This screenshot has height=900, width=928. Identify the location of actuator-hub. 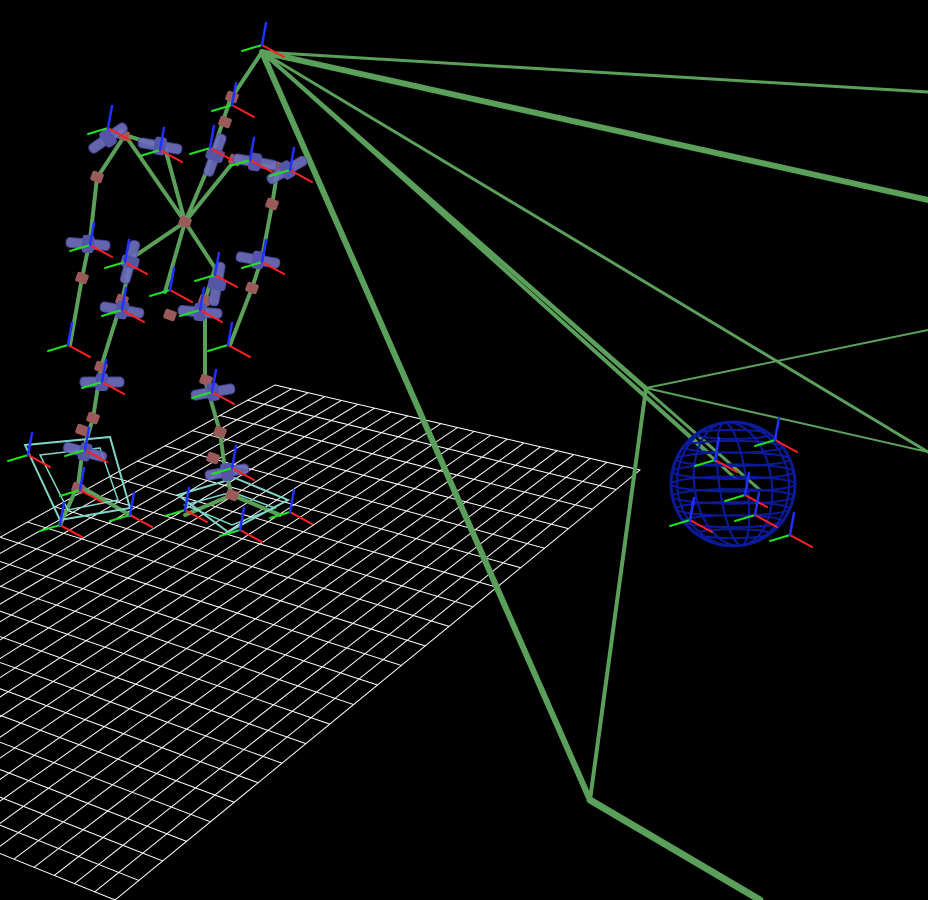
(88, 244).